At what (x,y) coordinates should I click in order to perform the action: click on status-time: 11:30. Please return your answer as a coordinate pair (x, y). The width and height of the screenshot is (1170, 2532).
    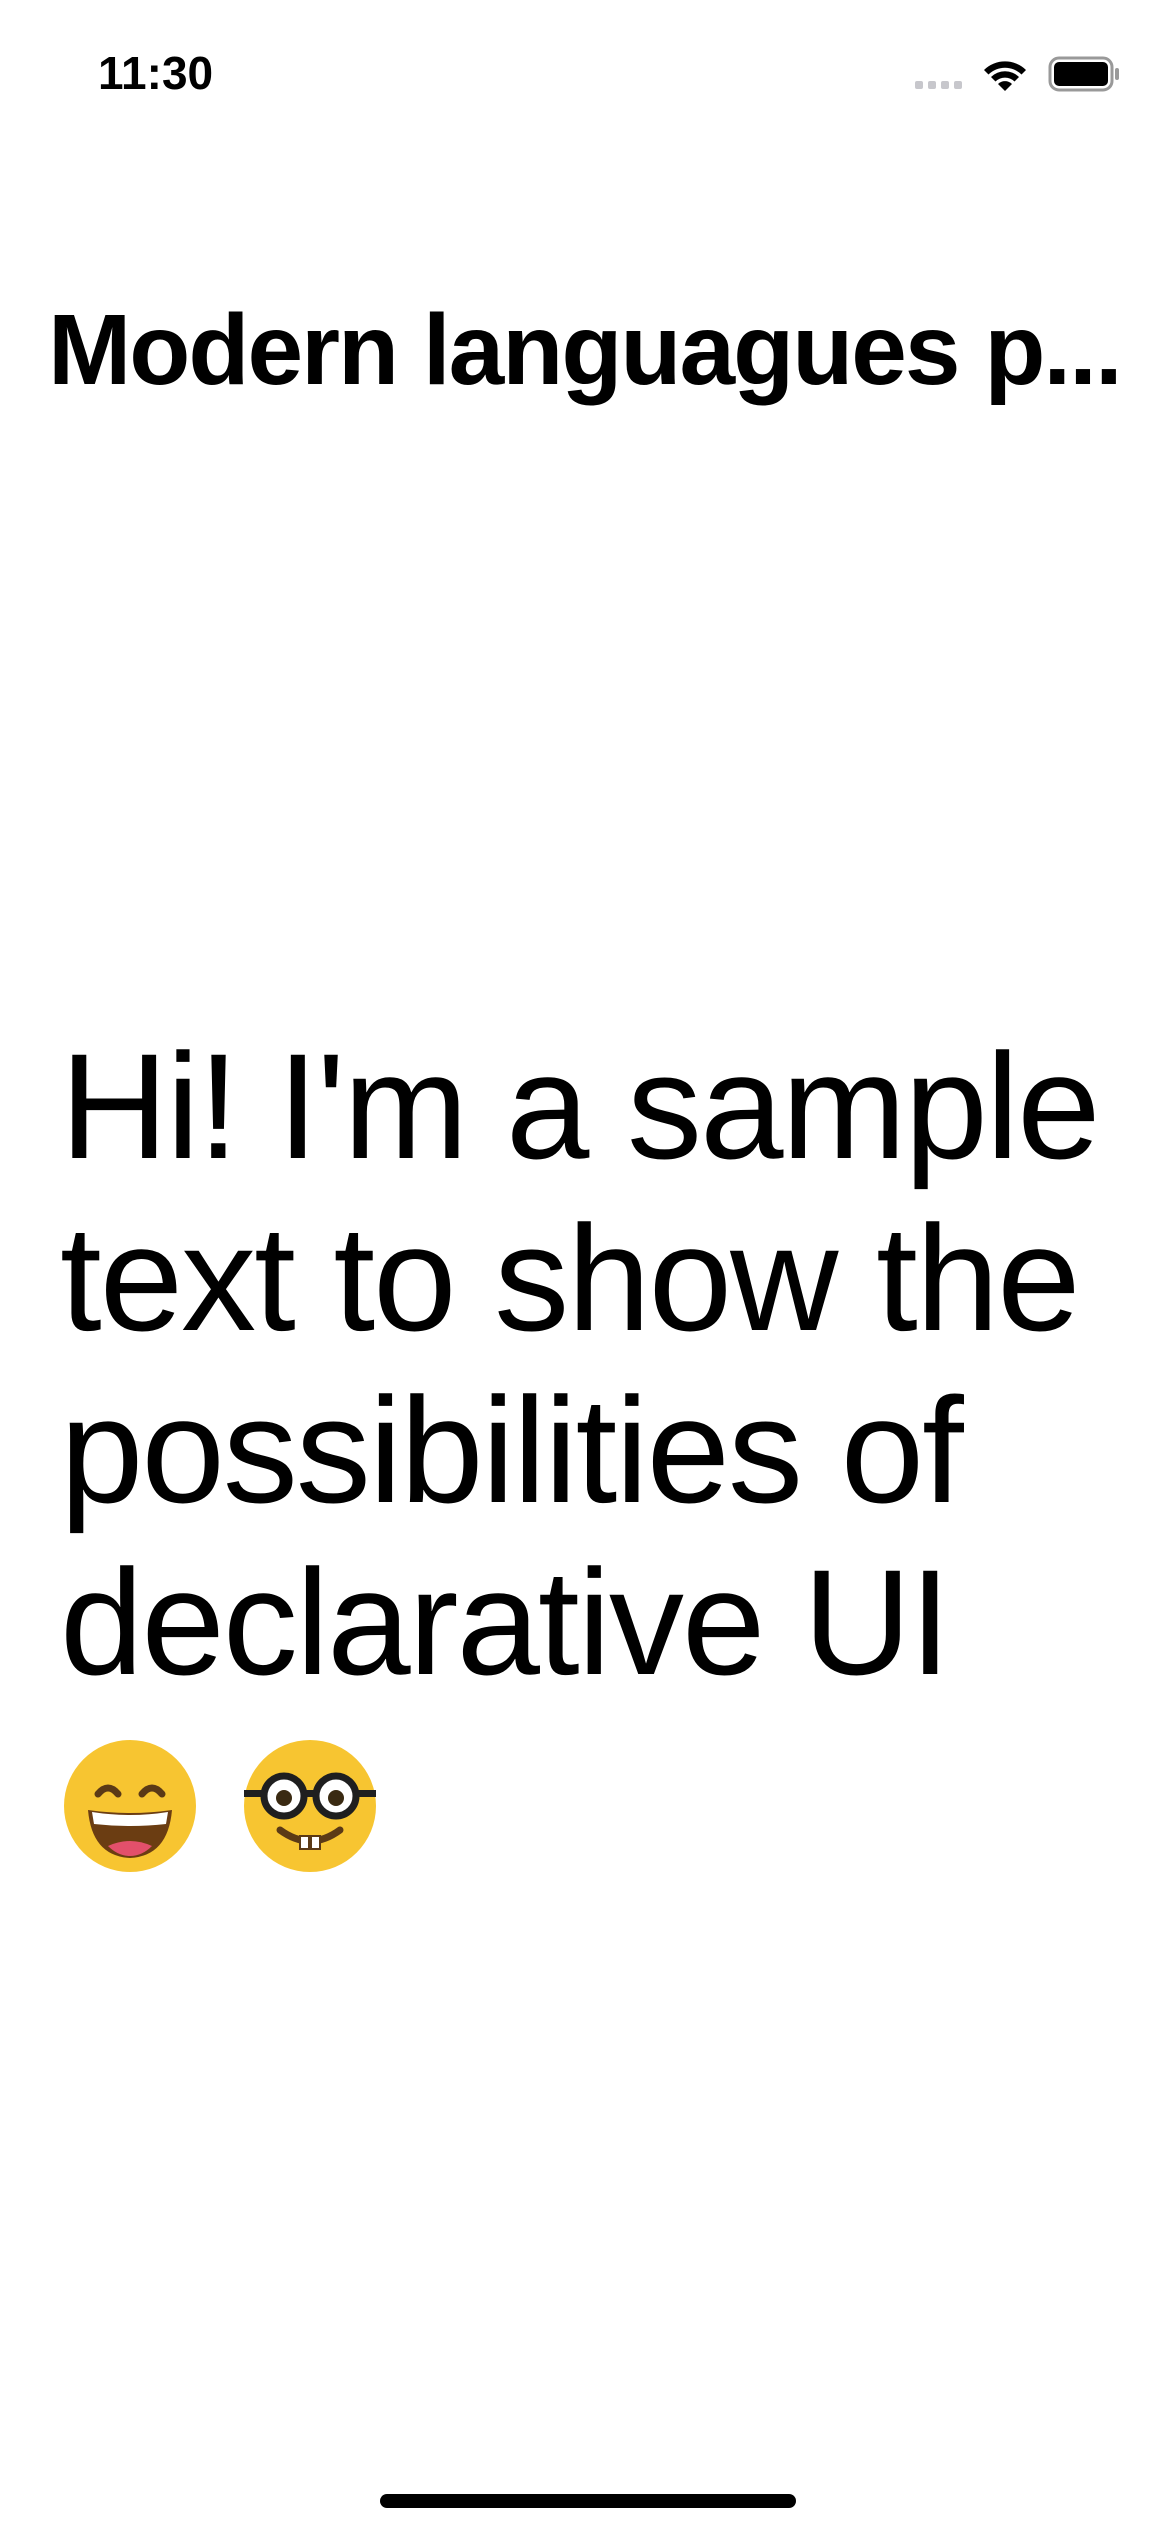
    Looking at the image, I should click on (156, 73).